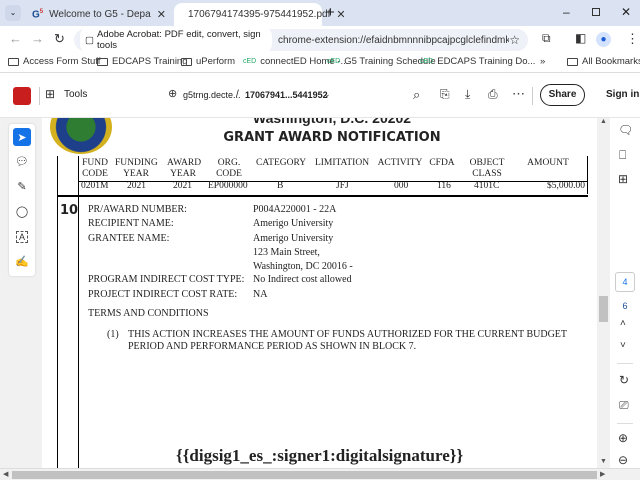 The width and height of the screenshot is (640, 480). I want to click on col-object-class: OBJECT CLASS, so click(487, 168).